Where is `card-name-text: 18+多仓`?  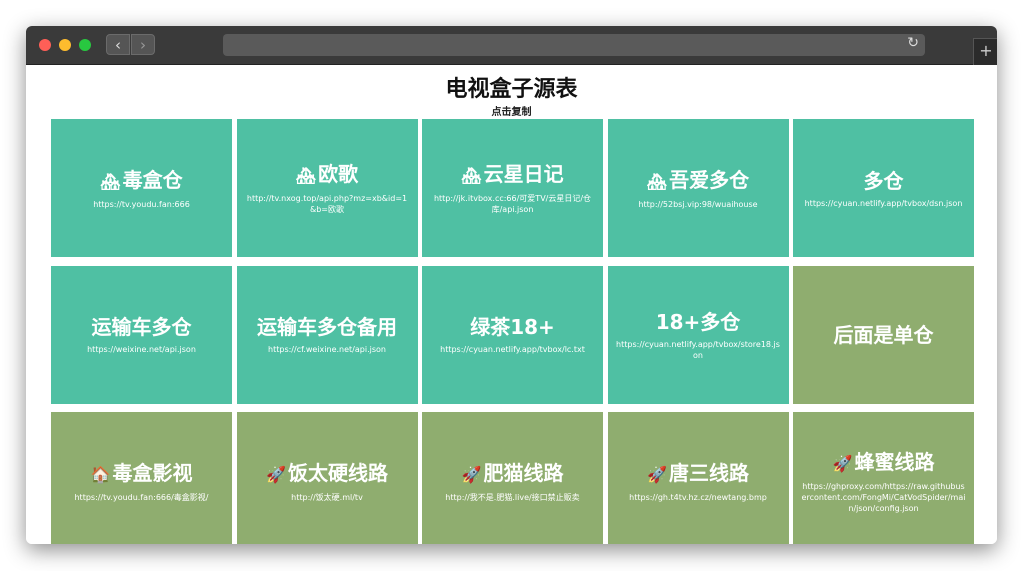 card-name-text: 18+多仓 is located at coordinates (698, 321).